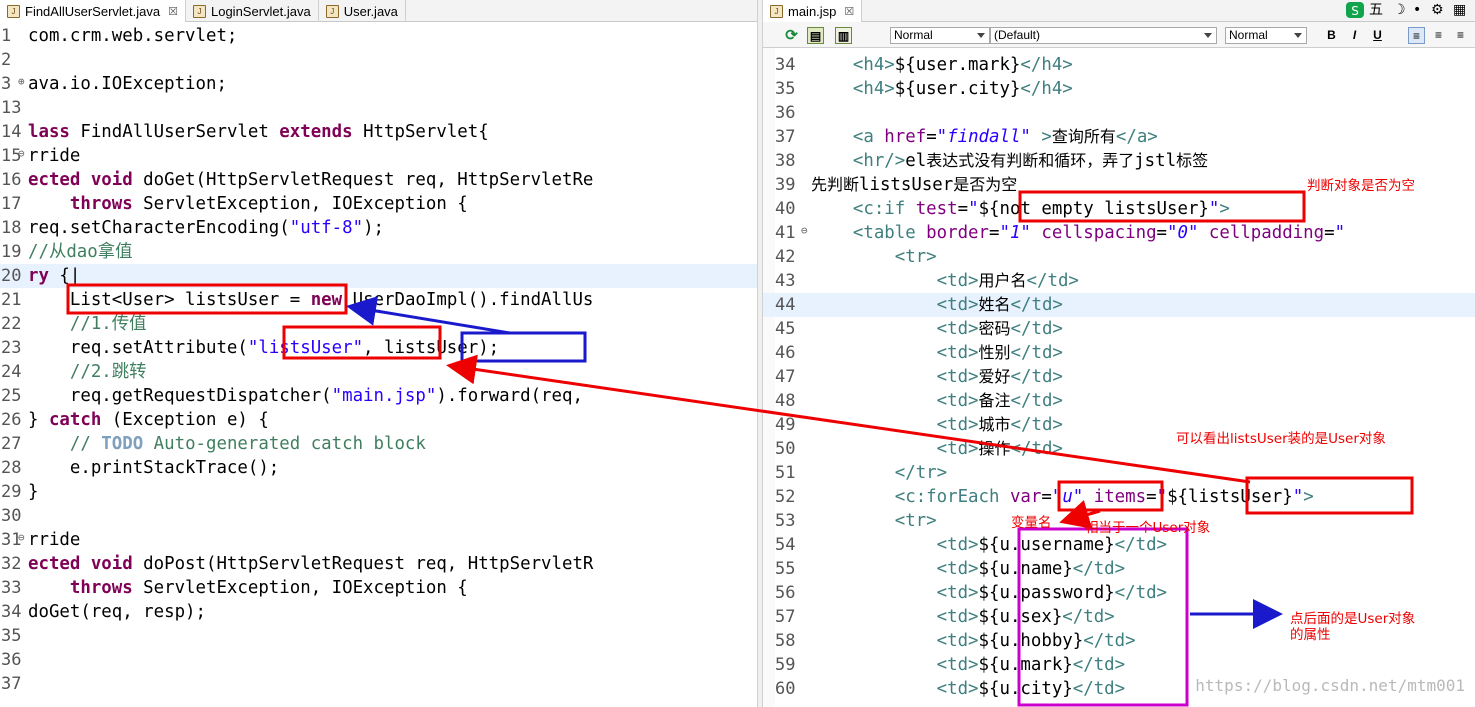 The height and width of the screenshot is (707, 1475). Describe the element at coordinates (776, 11) in the screenshot. I see `jsp-file-icon: J` at that location.